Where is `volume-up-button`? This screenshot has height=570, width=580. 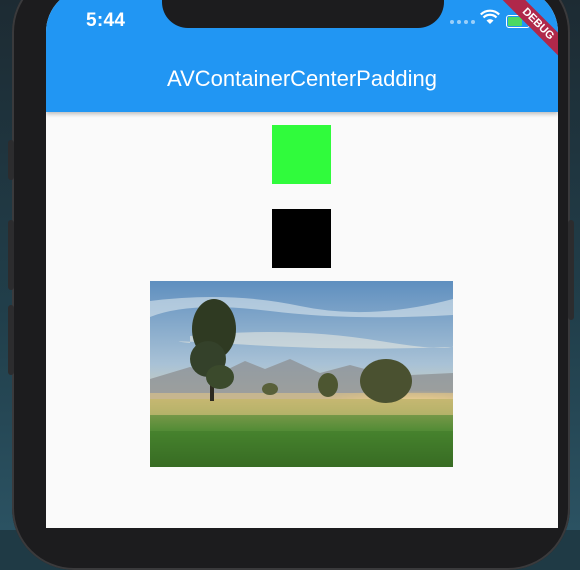
volume-up-button is located at coordinates (11, 255).